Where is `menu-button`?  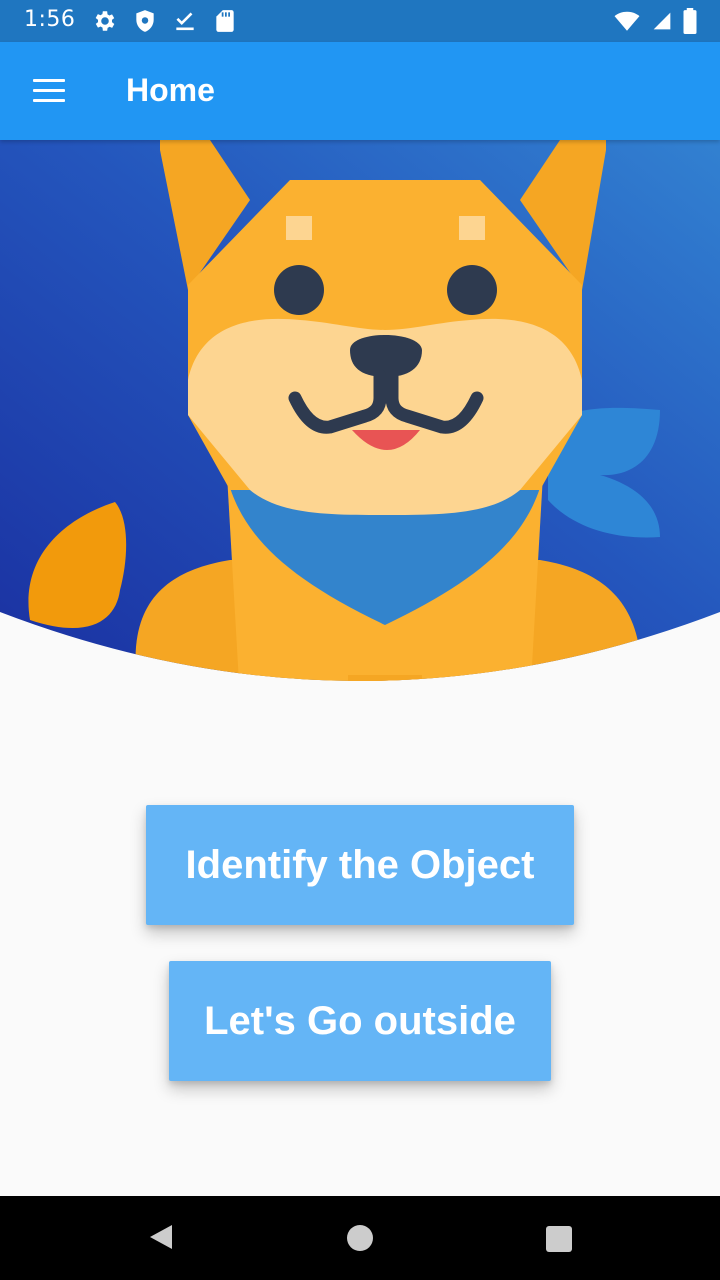
menu-button is located at coordinates (49, 91).